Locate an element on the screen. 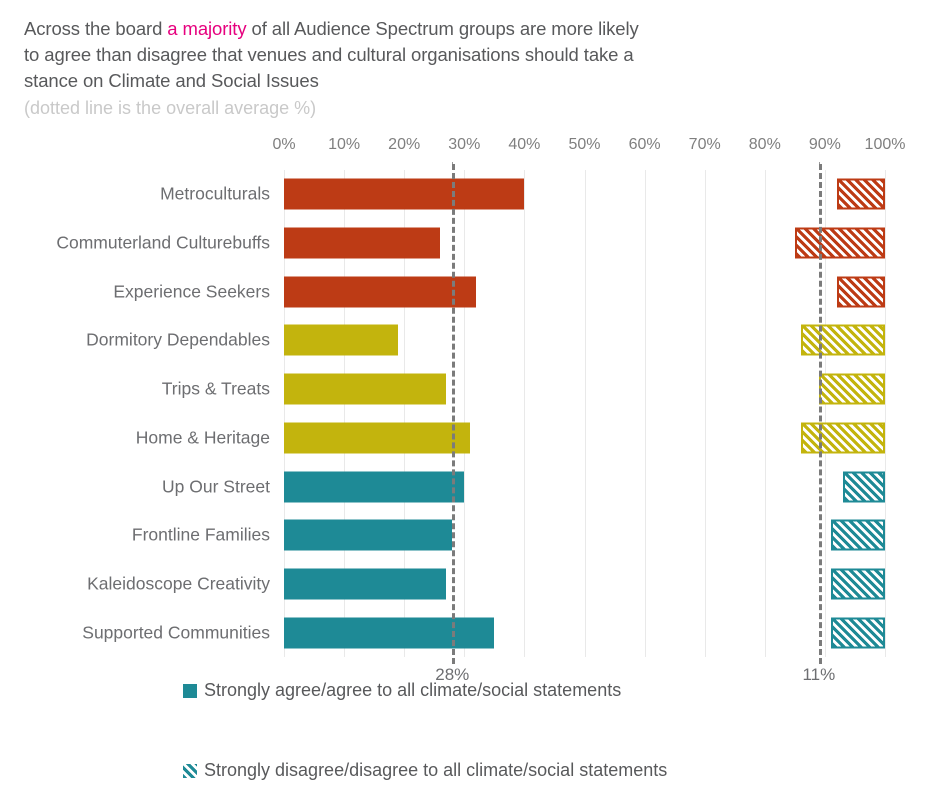 This screenshot has width=926, height=799. x-axis-tick-label: 0% is located at coordinates (284, 144).